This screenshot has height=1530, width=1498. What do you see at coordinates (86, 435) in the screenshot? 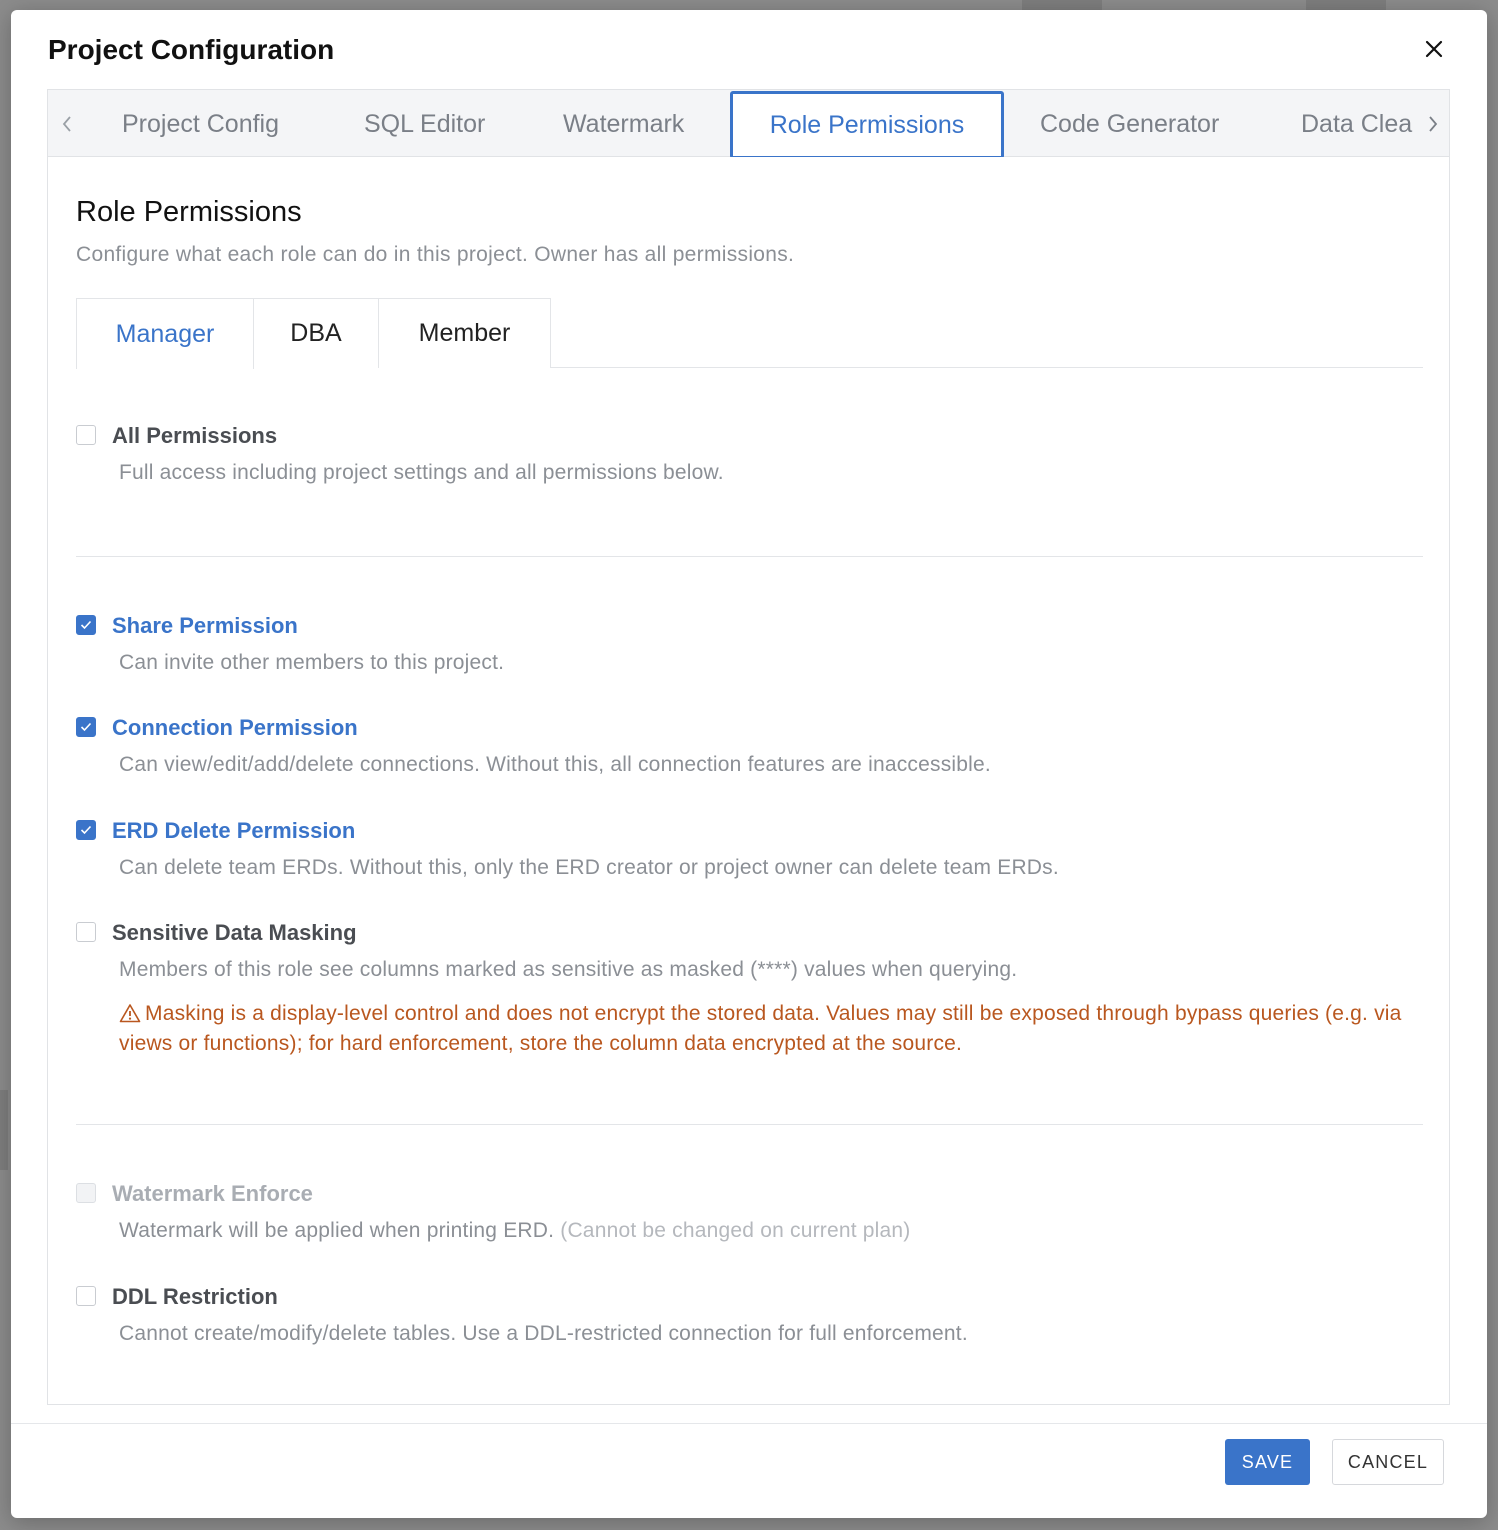
I see `all-permissions-checkbox` at bounding box center [86, 435].